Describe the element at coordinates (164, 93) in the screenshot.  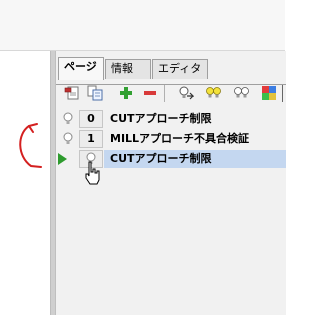
I see `toolbar-separator` at that location.